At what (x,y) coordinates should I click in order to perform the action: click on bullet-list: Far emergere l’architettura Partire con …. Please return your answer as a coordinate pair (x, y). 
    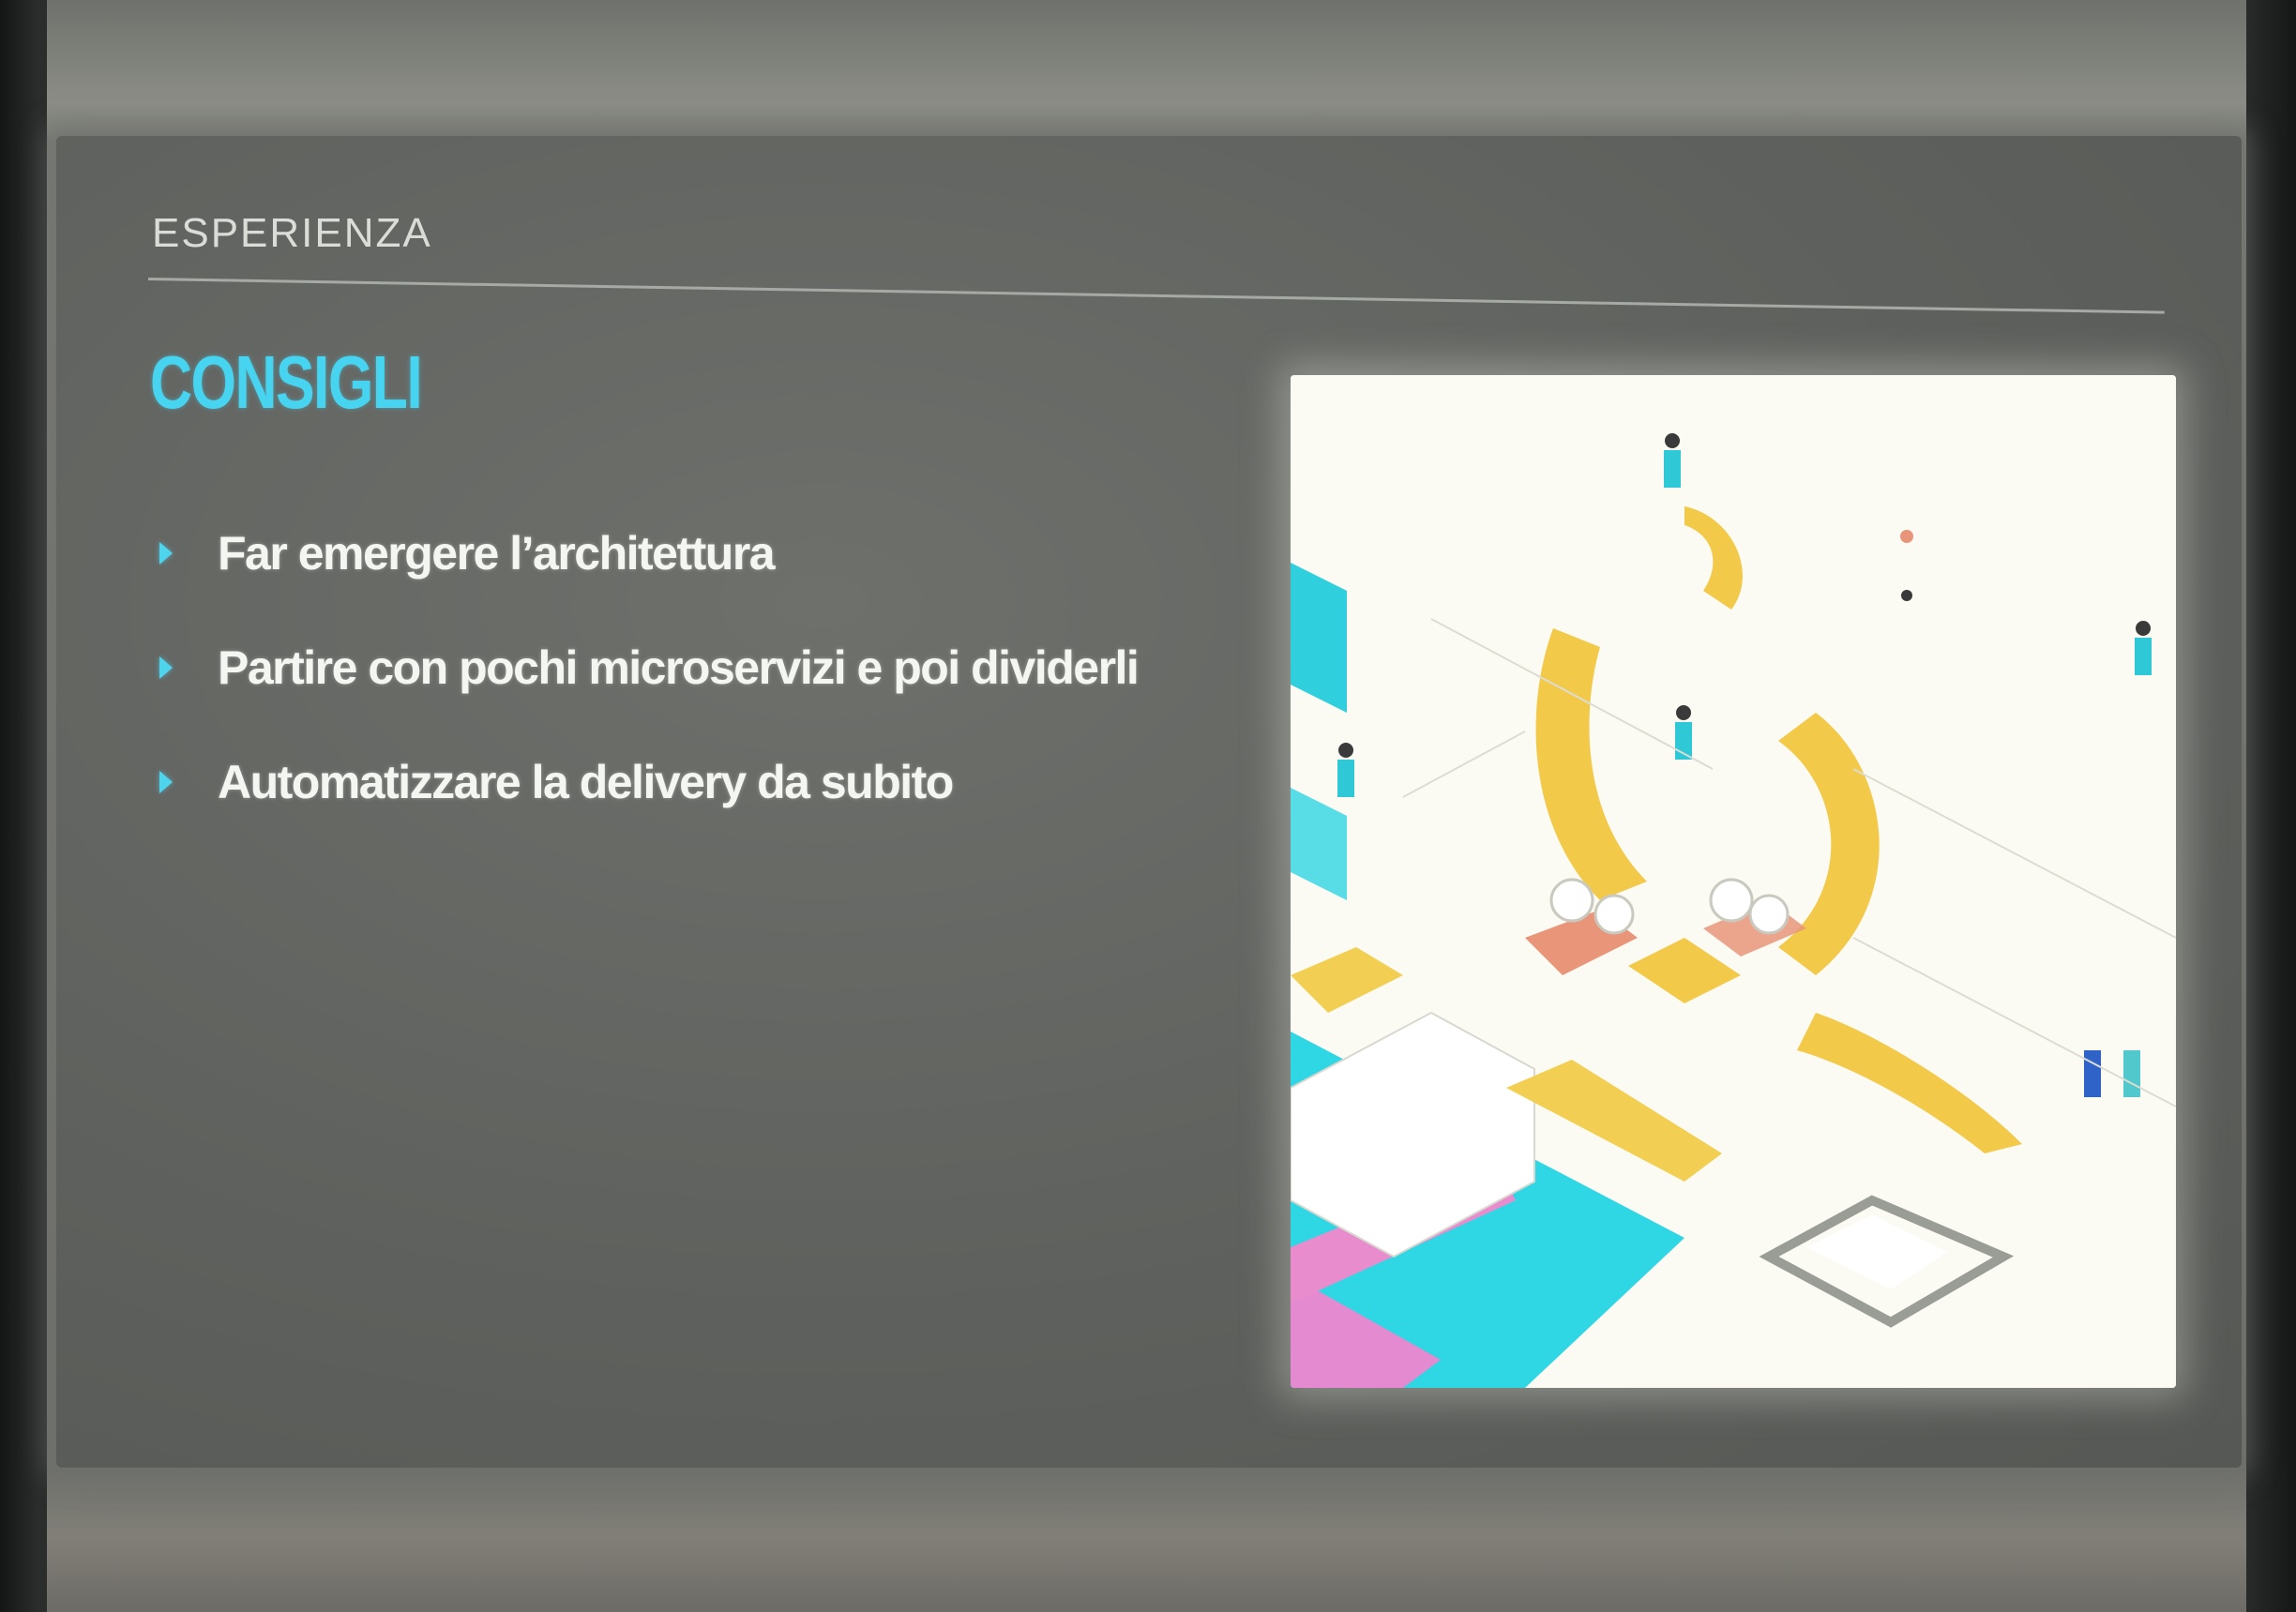
    Looking at the image, I should click on (649, 697).